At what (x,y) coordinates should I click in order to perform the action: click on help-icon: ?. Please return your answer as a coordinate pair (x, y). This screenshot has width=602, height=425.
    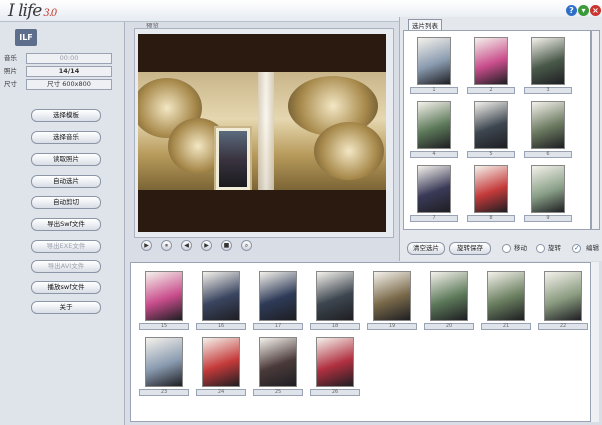
    Looking at the image, I should click on (571, 10).